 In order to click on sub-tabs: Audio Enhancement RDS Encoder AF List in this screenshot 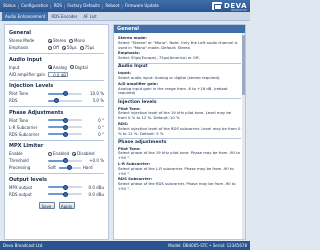, I will do `click(125, 16)`.